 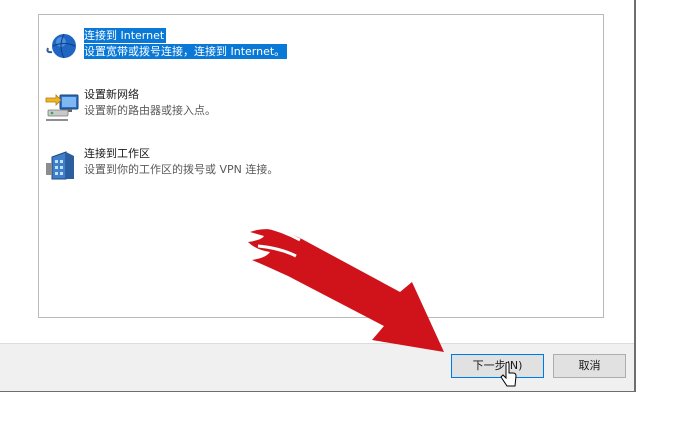 What do you see at coordinates (62, 166) in the screenshot?
I see `workplace-icon` at bounding box center [62, 166].